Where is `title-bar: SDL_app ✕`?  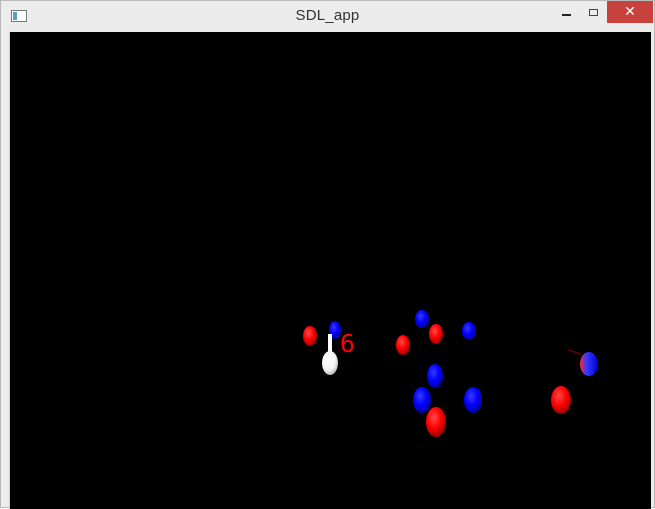
title-bar: SDL_app ✕ is located at coordinates (327, 16).